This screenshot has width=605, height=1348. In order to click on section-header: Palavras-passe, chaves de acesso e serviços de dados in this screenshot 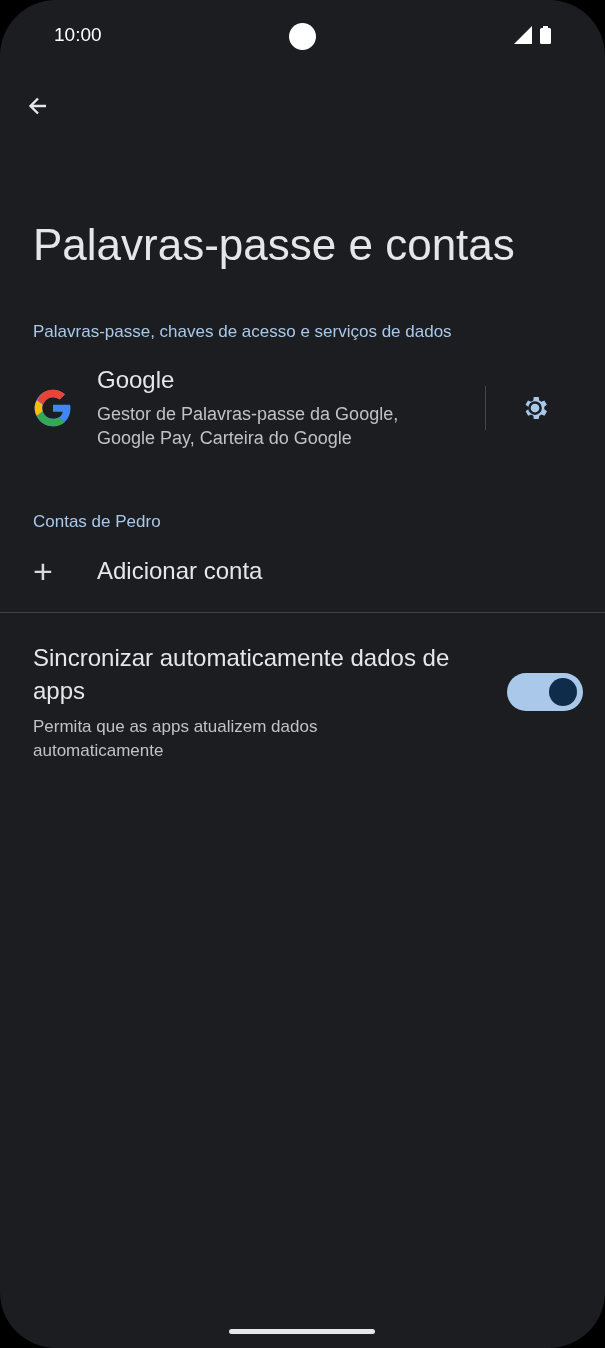, I will do `click(243, 332)`.